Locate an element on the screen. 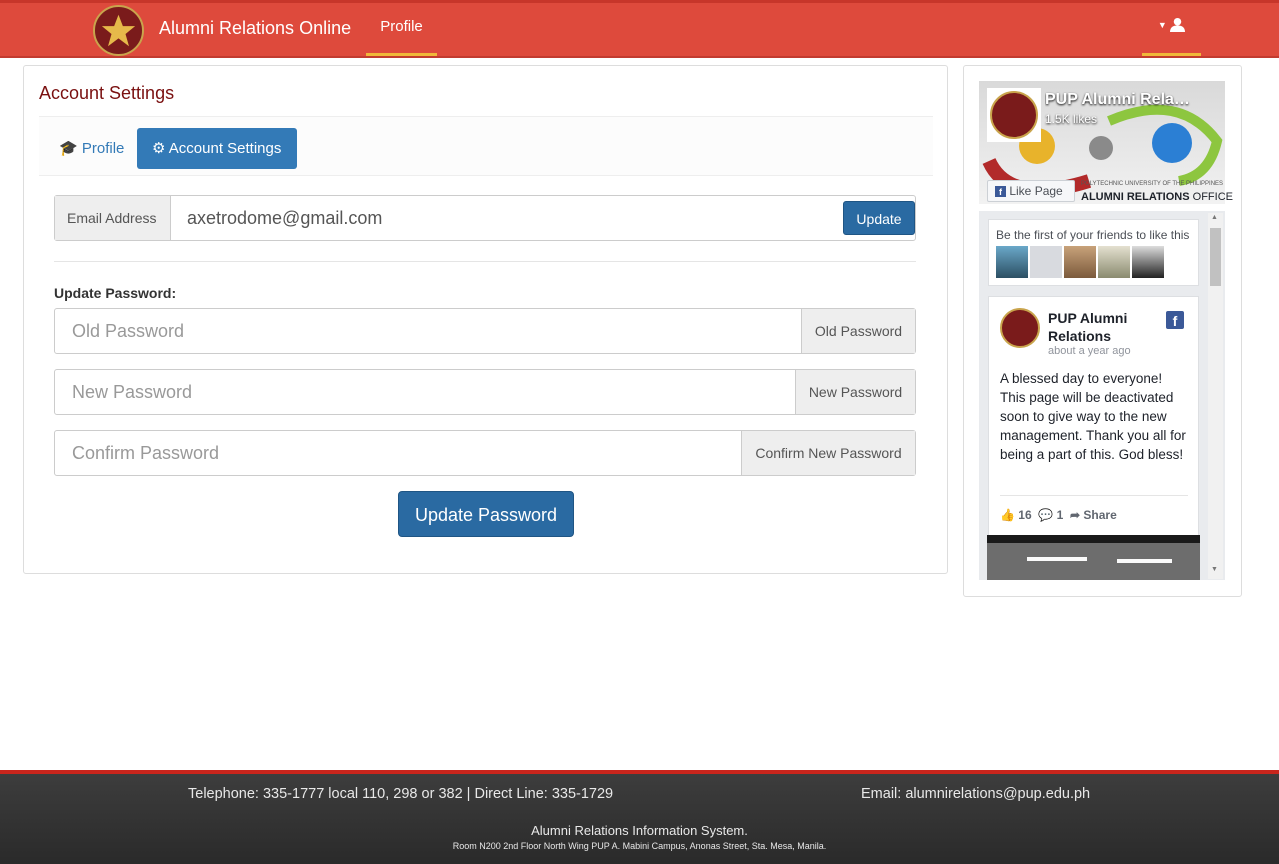 This screenshot has width=1279, height=864. ceiling-lights-image is located at coordinates (1093, 561).